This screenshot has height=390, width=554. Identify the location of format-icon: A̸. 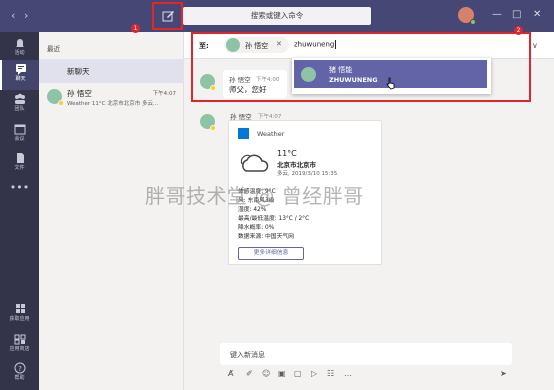
(230, 374).